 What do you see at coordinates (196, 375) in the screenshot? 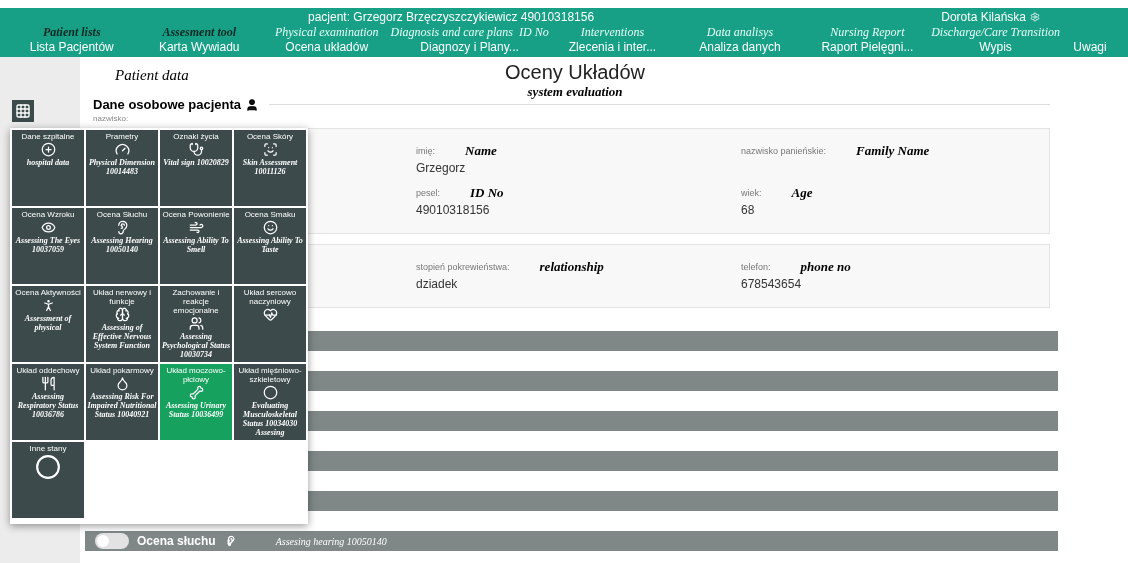
I see `tile-label: Układ moczowo-płciowy` at bounding box center [196, 375].